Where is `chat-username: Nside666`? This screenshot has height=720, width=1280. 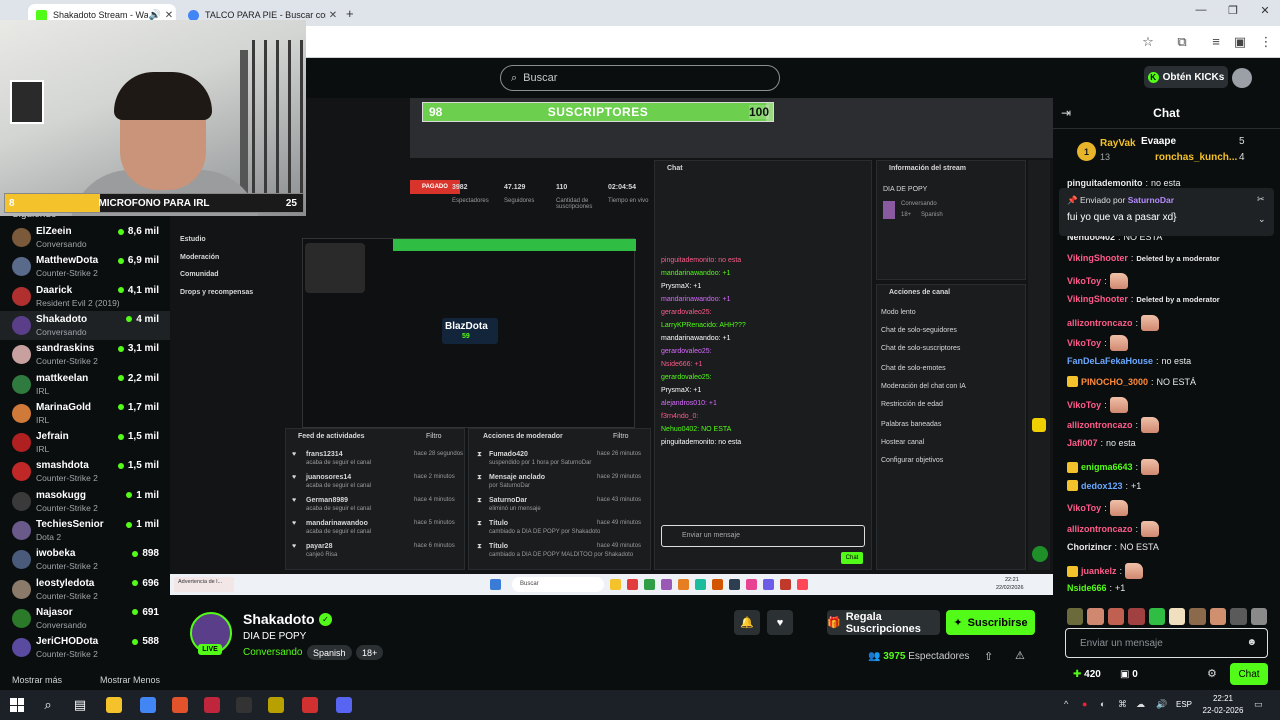 chat-username: Nside666 is located at coordinates (1087, 588).